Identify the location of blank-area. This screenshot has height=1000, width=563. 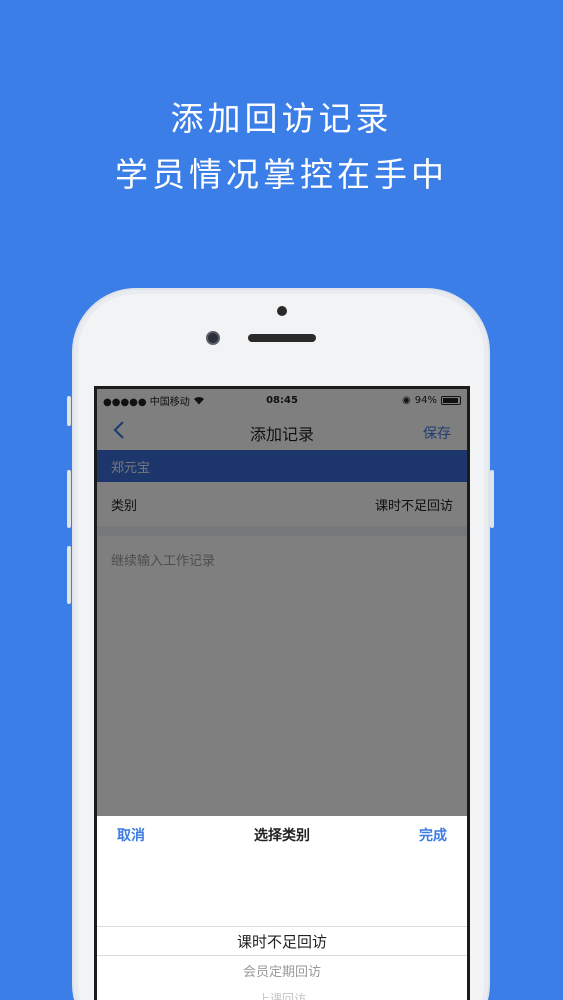
(282, 766).